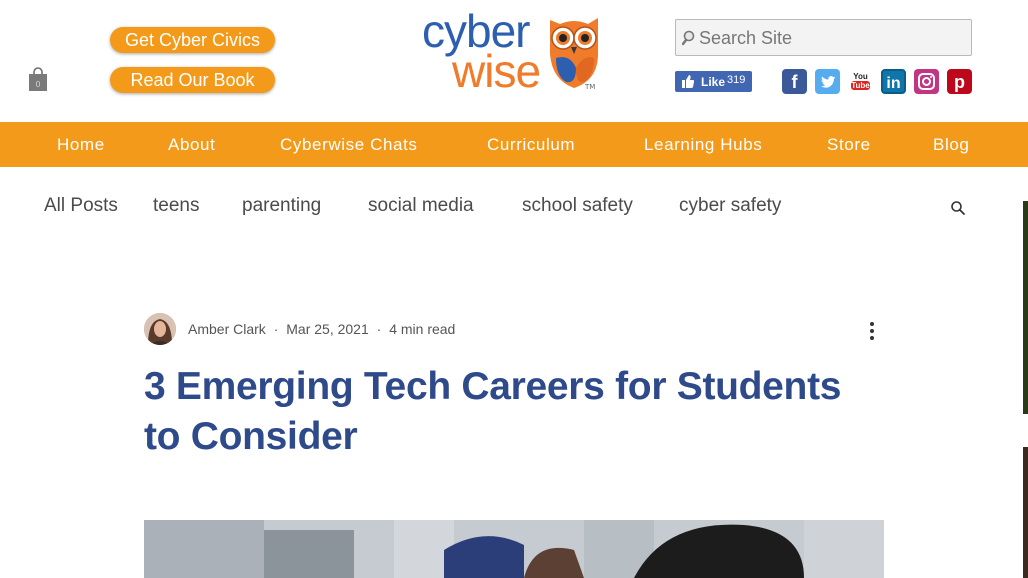 The width and height of the screenshot is (1028, 578). What do you see at coordinates (893, 81) in the screenshot?
I see `linkedin-icon: in` at bounding box center [893, 81].